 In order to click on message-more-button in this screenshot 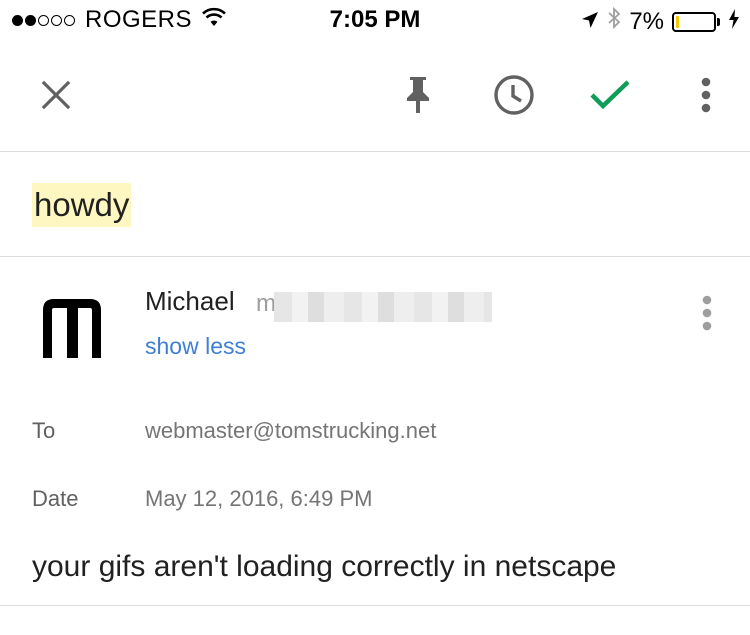, I will do `click(707, 313)`.